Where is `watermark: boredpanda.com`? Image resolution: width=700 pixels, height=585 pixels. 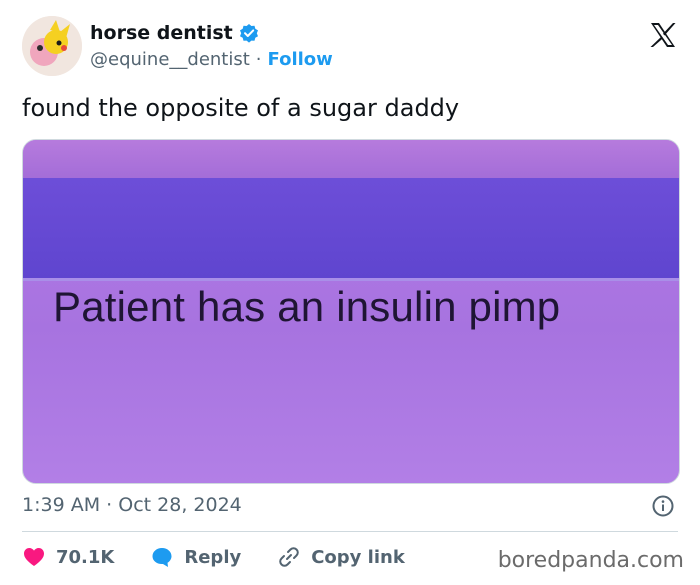 watermark: boredpanda.com is located at coordinates (590, 560).